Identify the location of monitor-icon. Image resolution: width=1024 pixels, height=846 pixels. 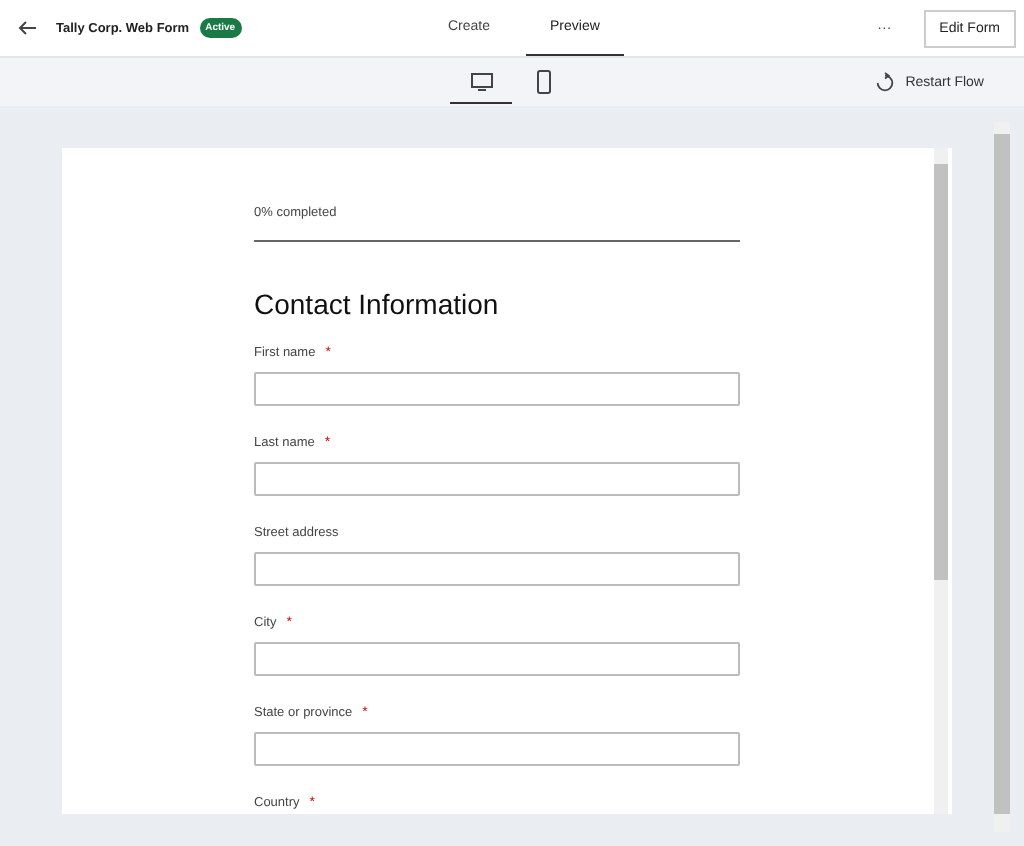
(481, 81).